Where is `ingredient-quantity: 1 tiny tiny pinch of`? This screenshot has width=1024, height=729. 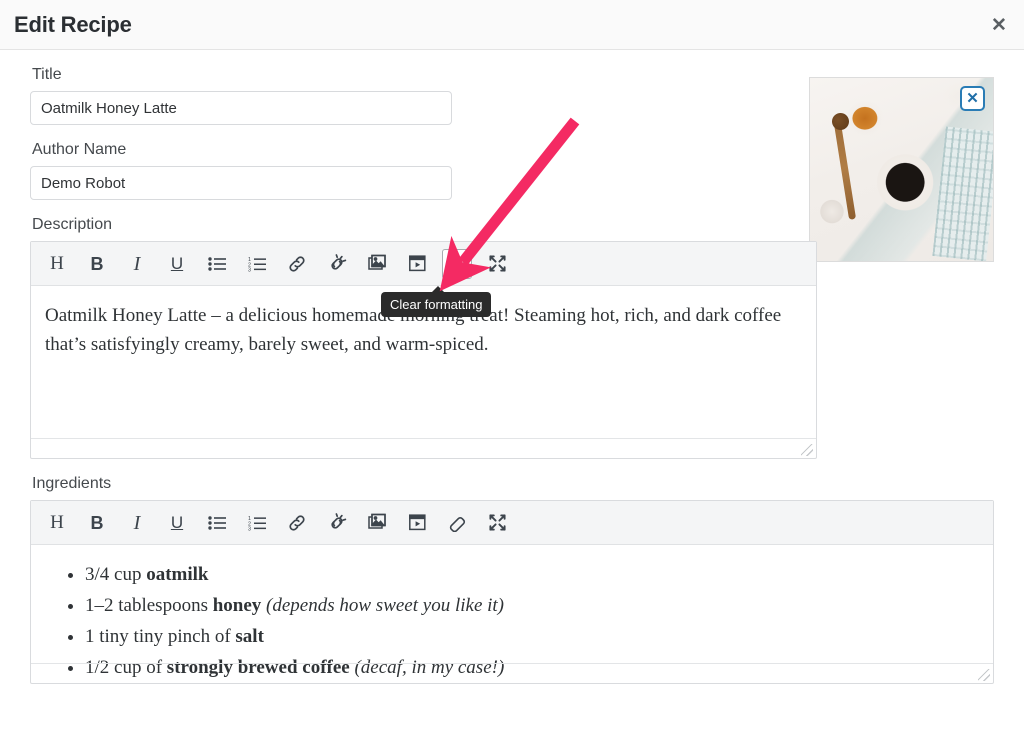
ingredient-quantity: 1 tiny tiny pinch of is located at coordinates (160, 636).